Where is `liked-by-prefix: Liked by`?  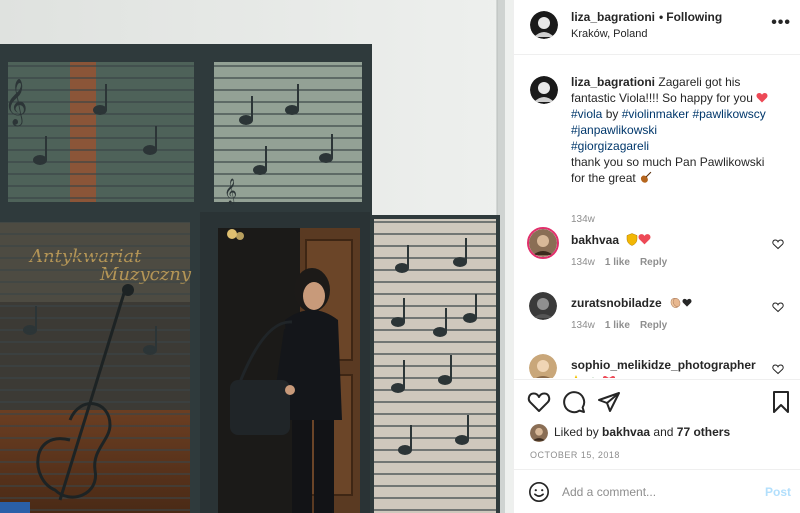
liked-by-prefix: Liked by is located at coordinates (576, 432).